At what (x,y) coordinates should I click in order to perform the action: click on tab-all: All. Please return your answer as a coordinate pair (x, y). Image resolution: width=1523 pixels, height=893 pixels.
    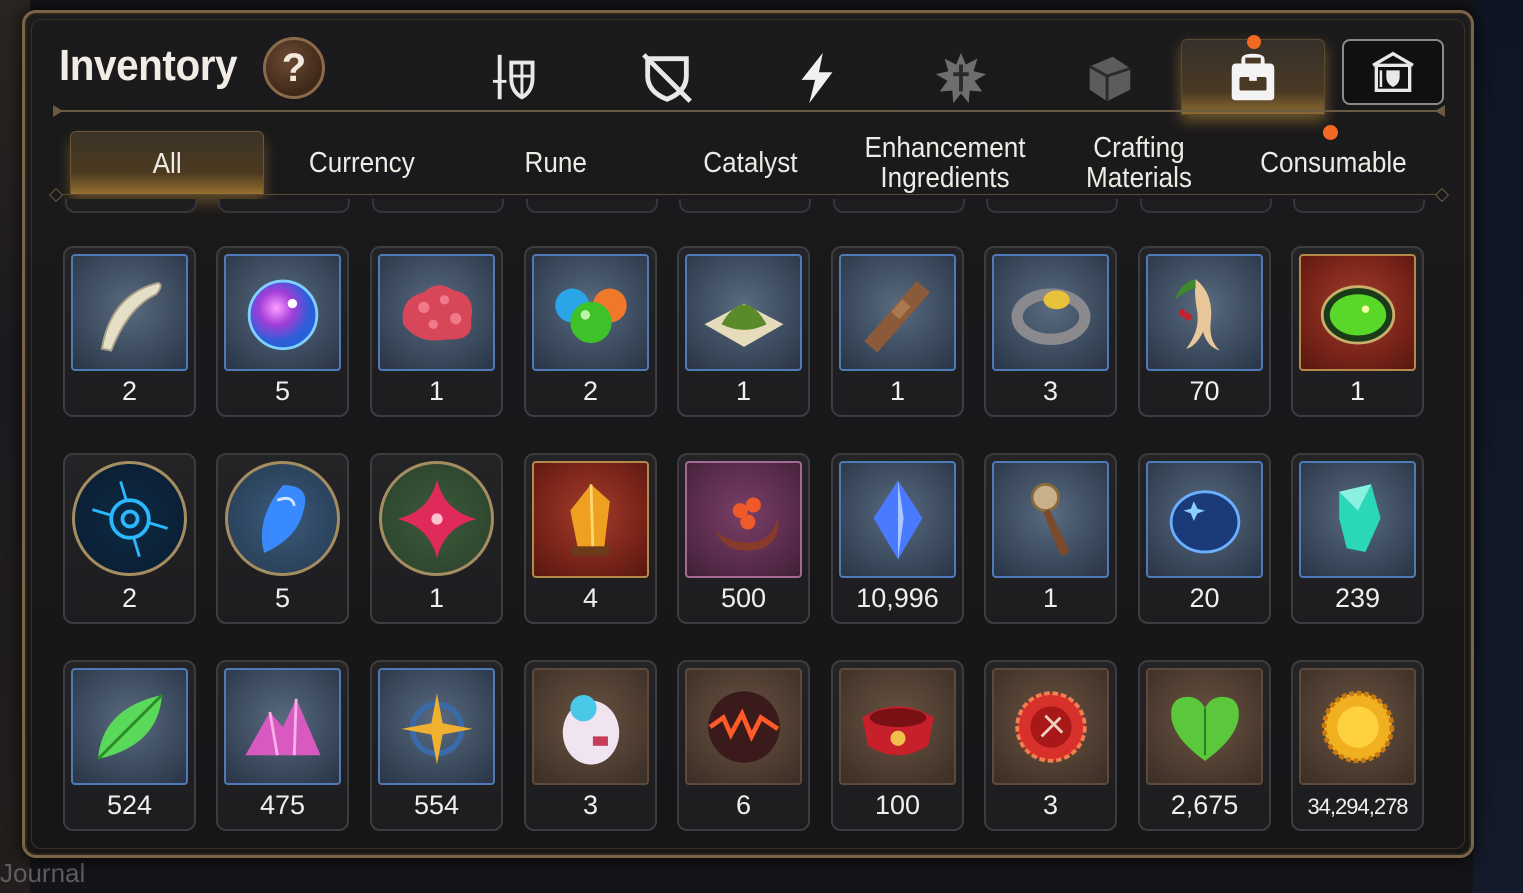
    Looking at the image, I should click on (167, 163).